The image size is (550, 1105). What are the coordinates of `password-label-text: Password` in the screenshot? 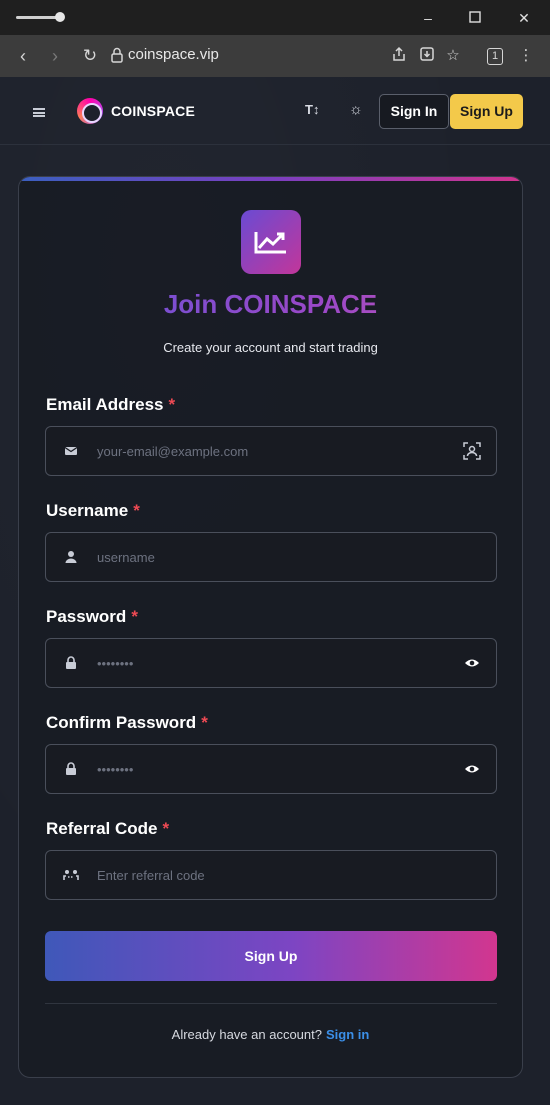 It's located at (86, 616).